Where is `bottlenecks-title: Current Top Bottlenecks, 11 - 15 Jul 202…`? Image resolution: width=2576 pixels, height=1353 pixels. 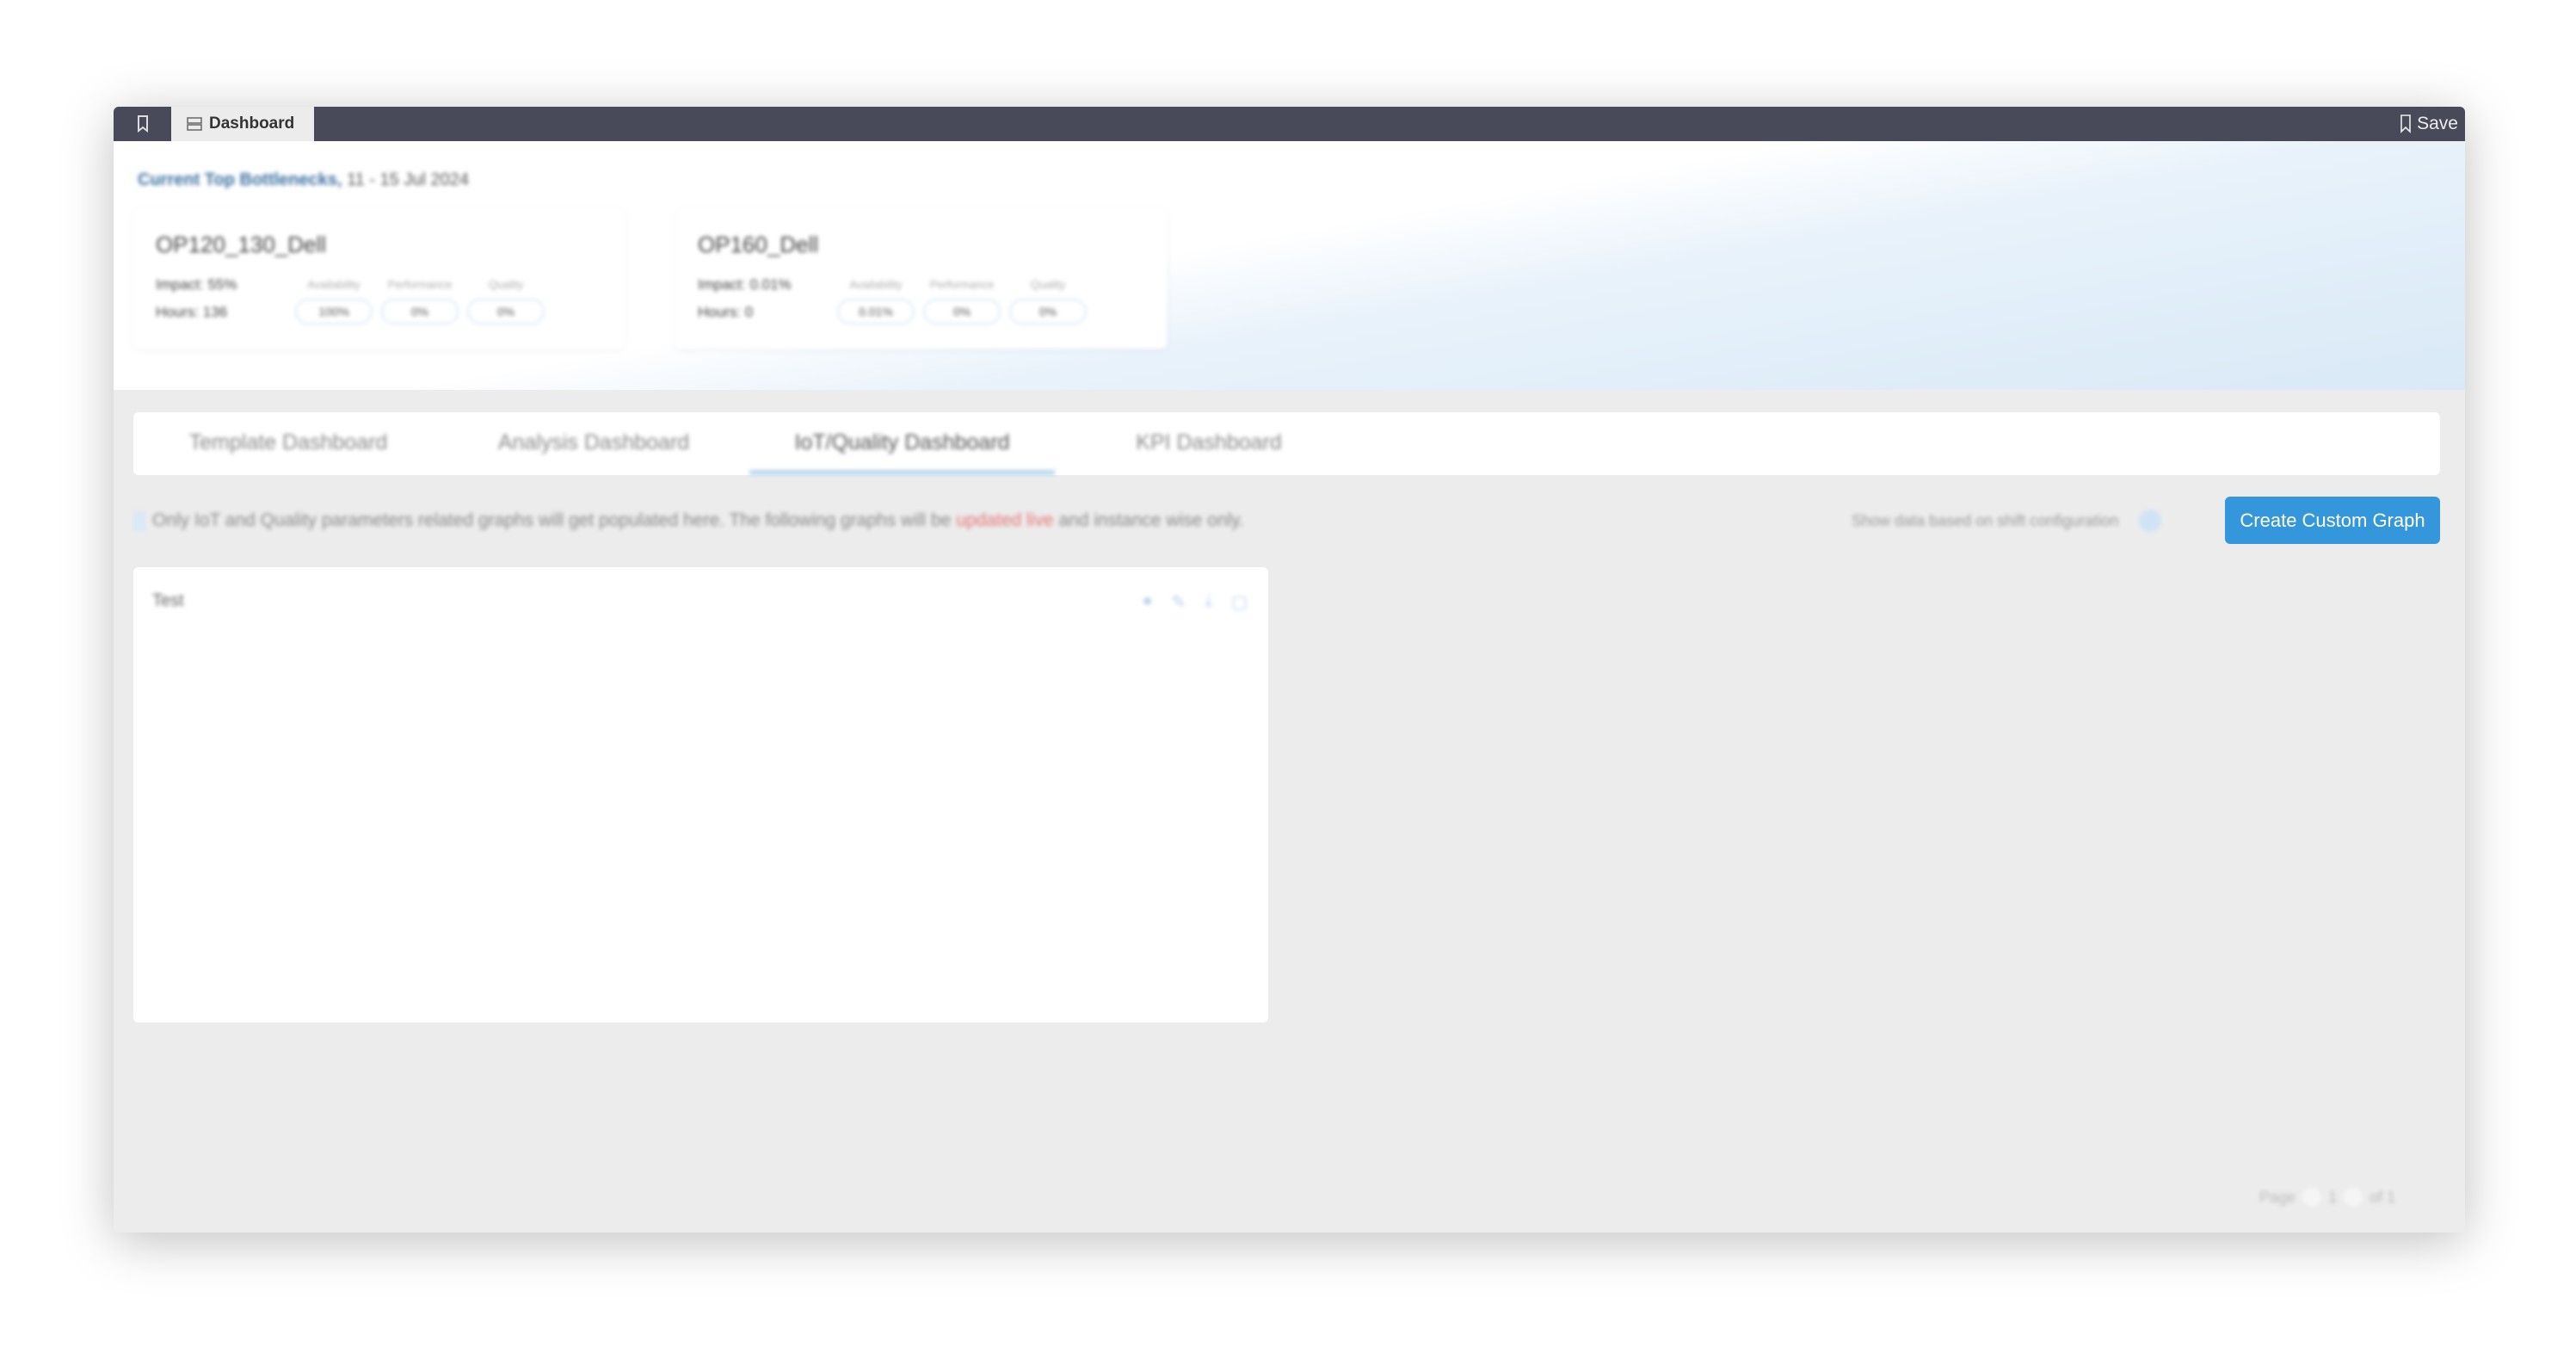 bottlenecks-title: Current Top Bottlenecks, 11 - 15 Jul 202… is located at coordinates (303, 179).